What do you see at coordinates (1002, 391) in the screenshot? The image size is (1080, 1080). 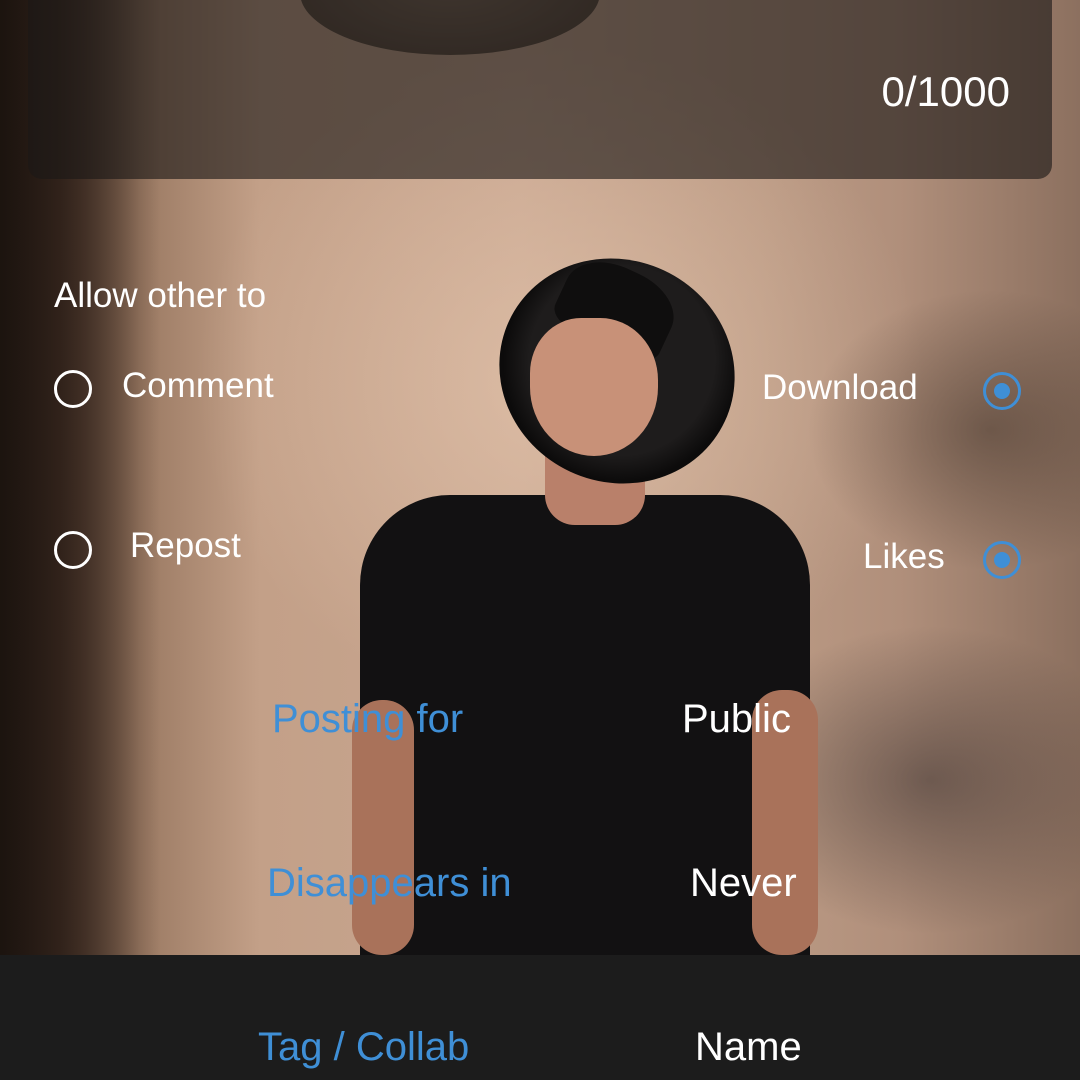 I see `download-radio` at bounding box center [1002, 391].